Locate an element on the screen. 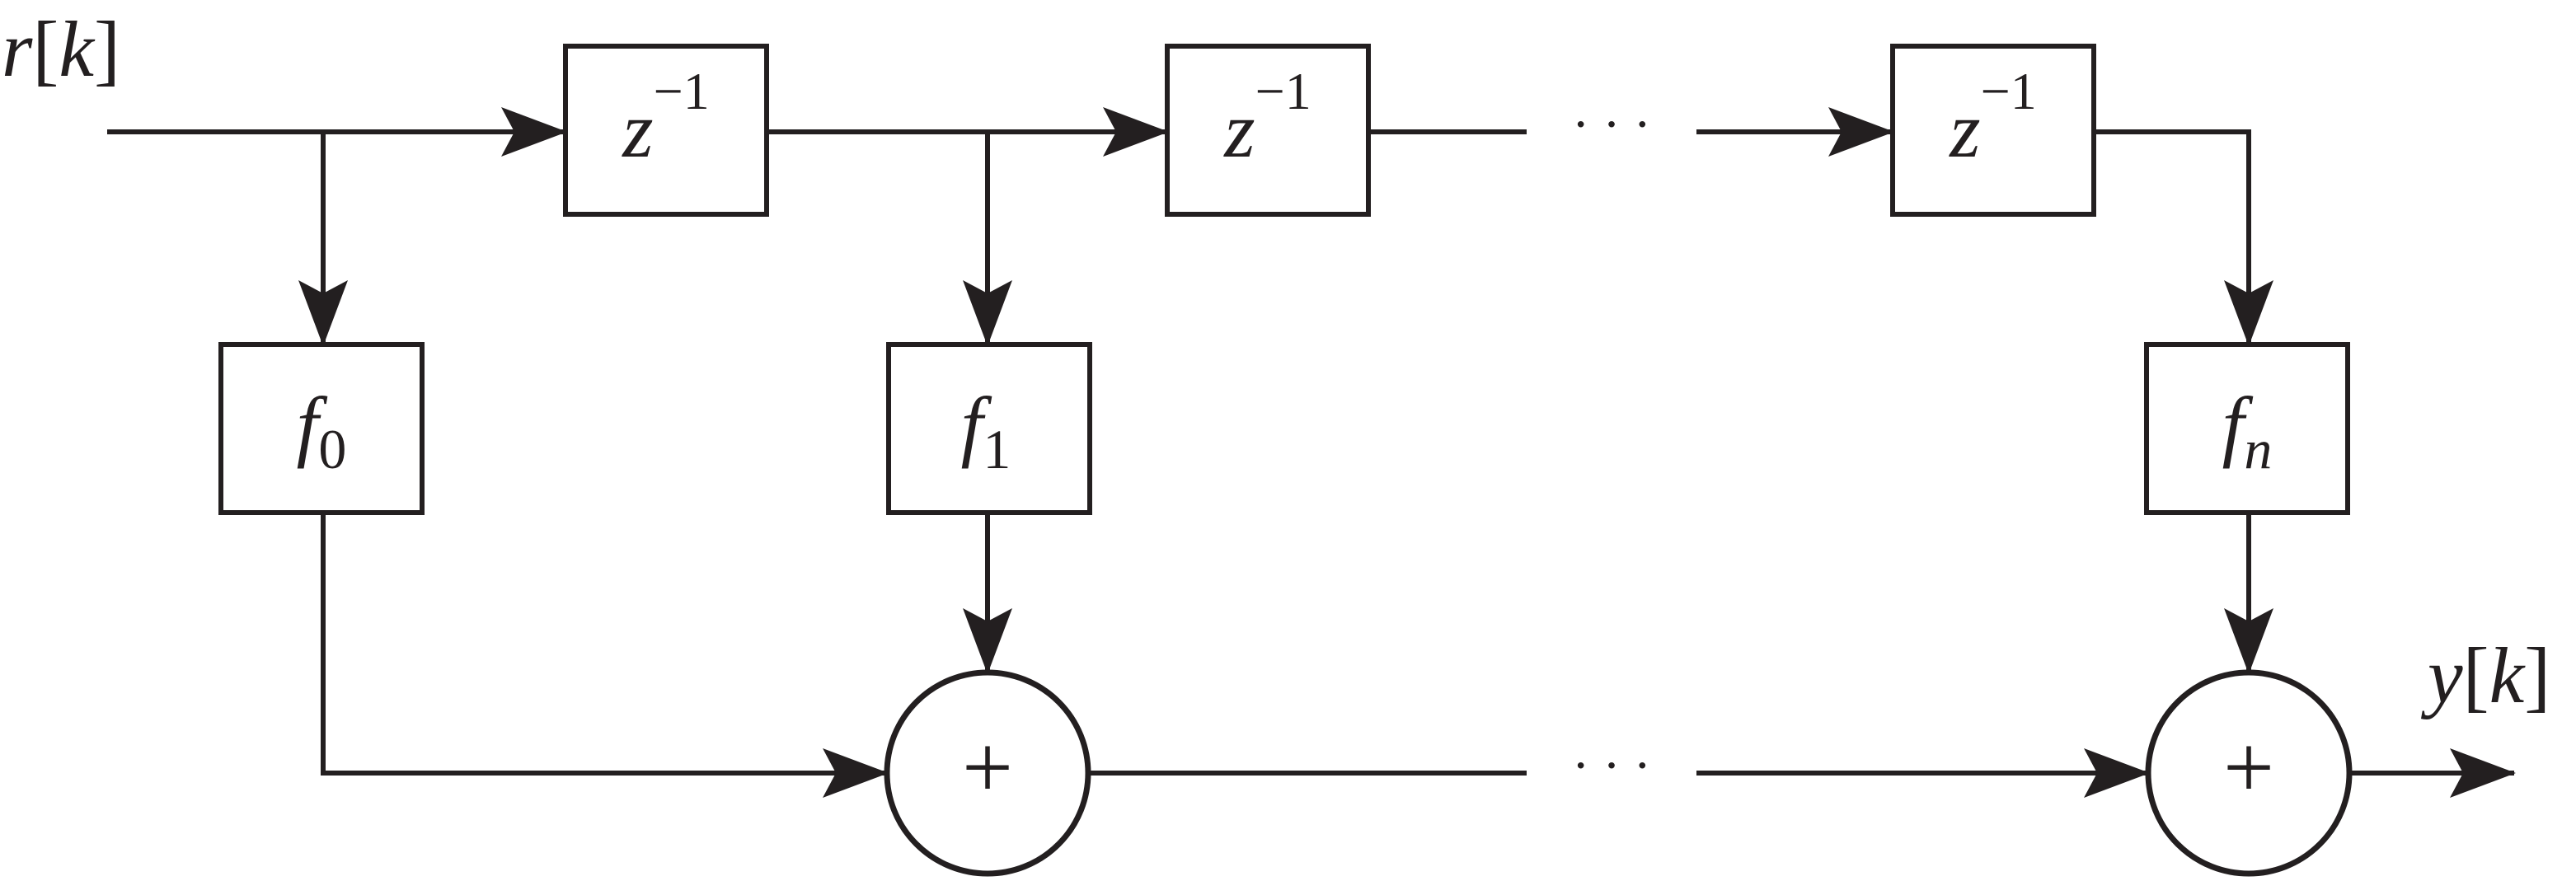 The height and width of the screenshot is (881, 2576). output-var: y is located at coordinates (2441, 675).